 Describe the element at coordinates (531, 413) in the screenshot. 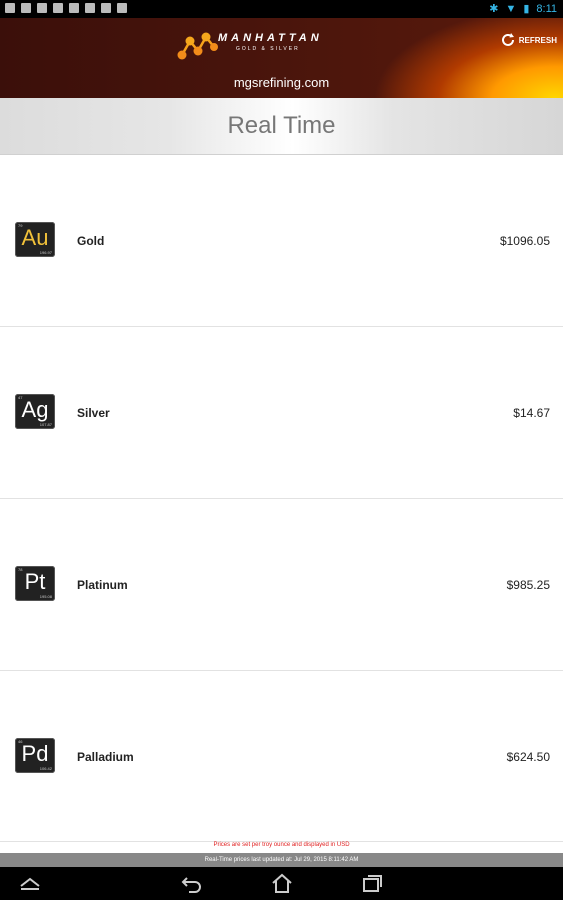

I see `metal-price: $14.67` at that location.